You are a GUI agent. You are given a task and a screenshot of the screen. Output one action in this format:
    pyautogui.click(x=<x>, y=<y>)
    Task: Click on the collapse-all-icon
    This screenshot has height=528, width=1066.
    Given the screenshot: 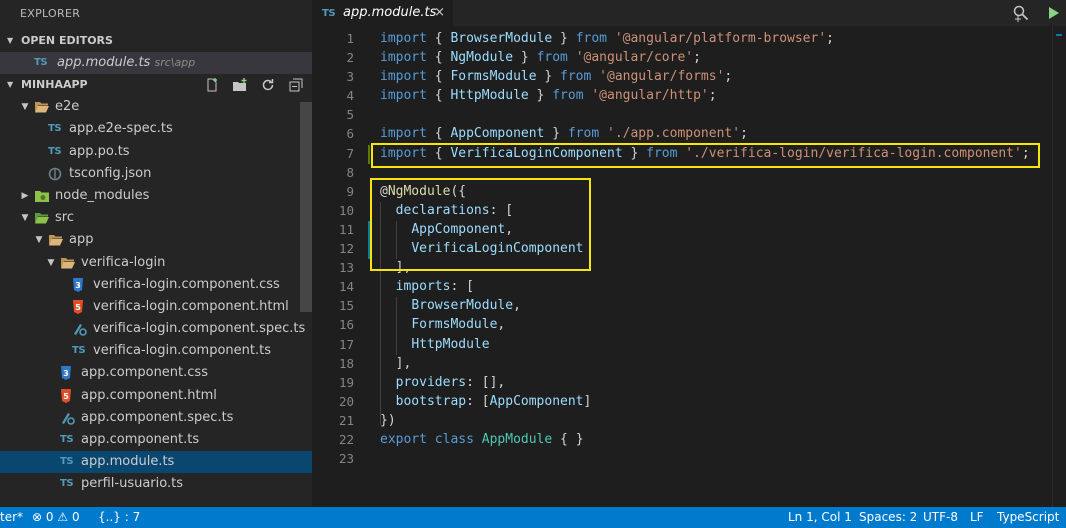 What is the action you would take?
    pyautogui.click(x=296, y=85)
    